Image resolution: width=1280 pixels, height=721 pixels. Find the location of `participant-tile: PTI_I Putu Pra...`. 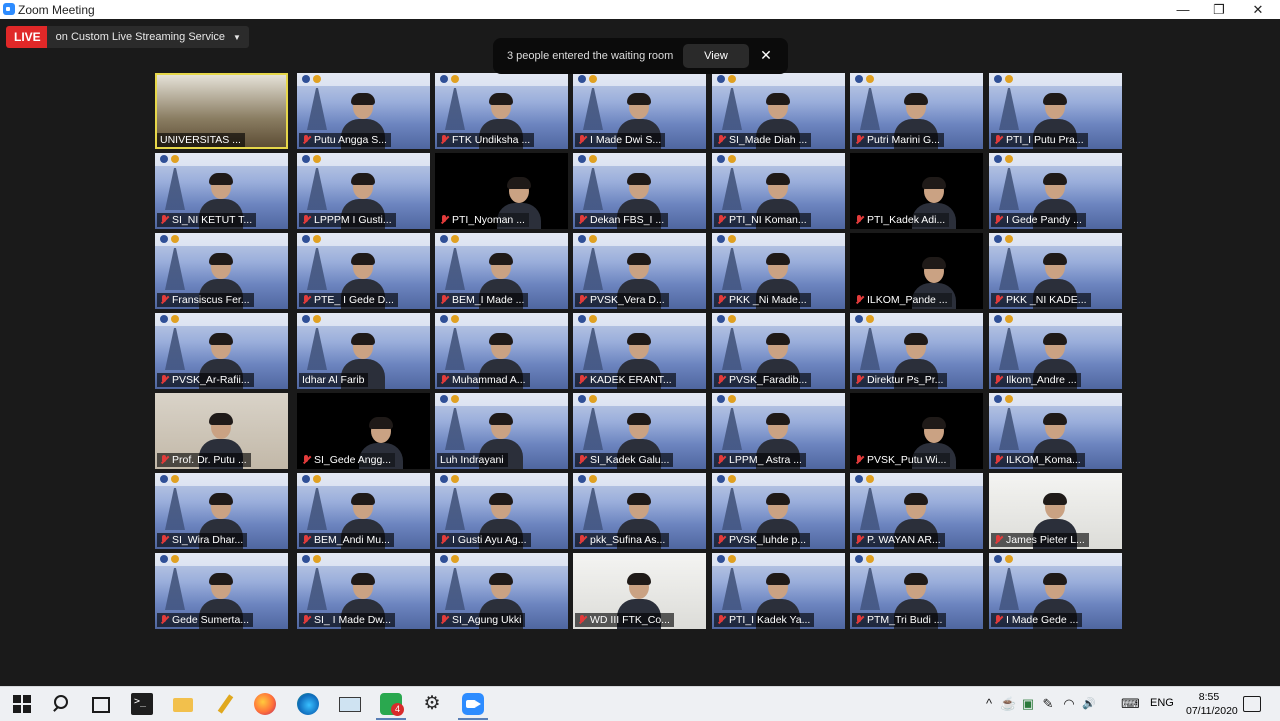

participant-tile: PTI_I Putu Pra... is located at coordinates (1055, 111).